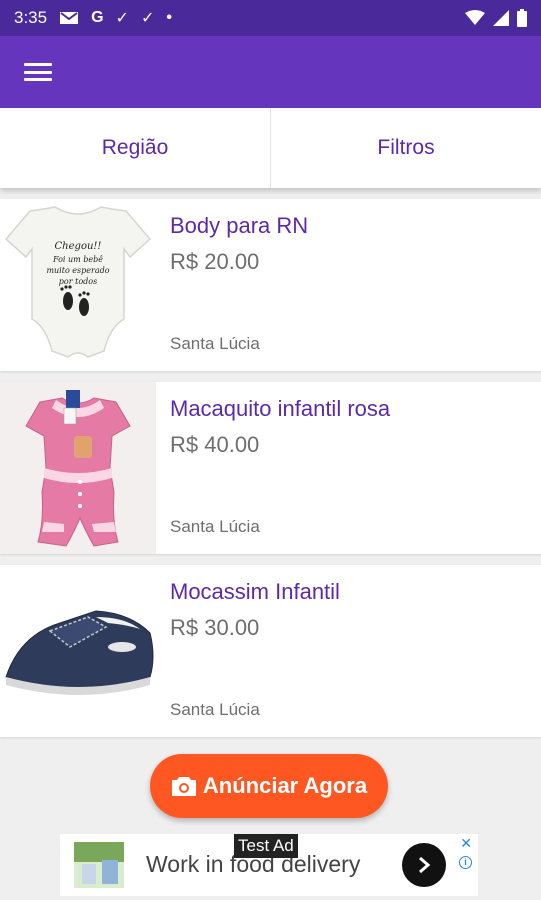 This screenshot has width=541, height=900. Describe the element at coordinates (475, 18) in the screenshot. I see `wifi-icon` at that location.